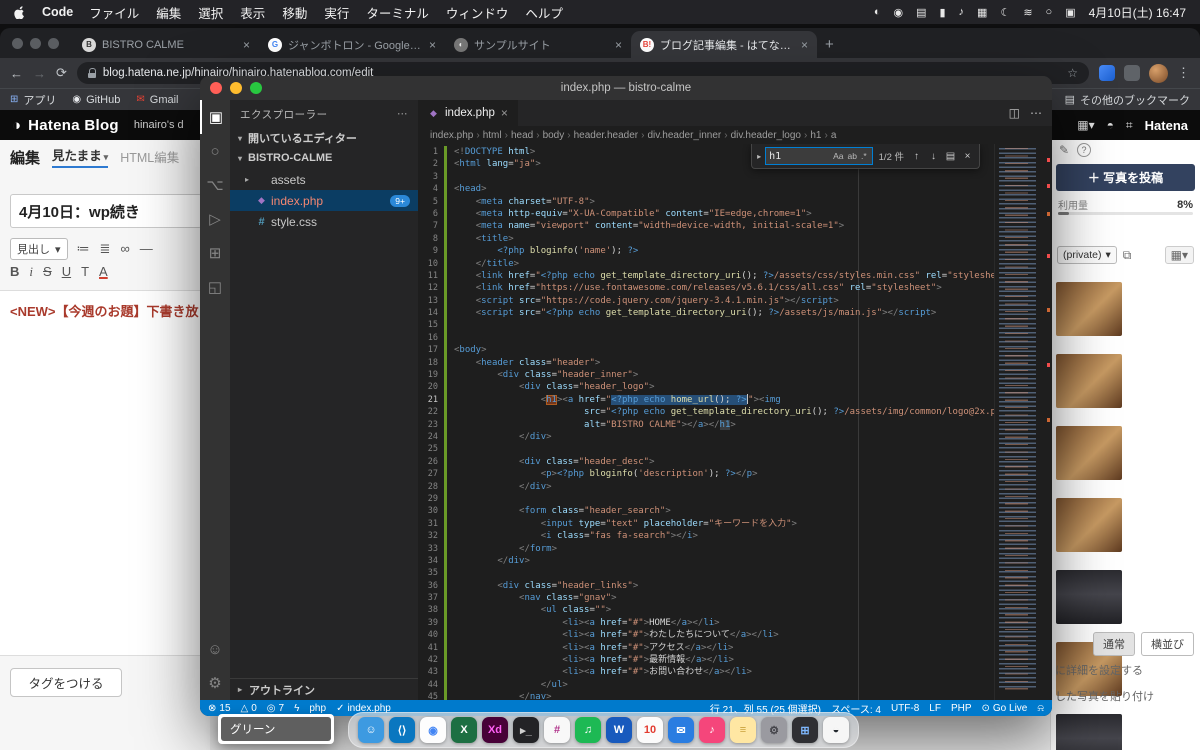 Image resolution: width=1200 pixels, height=750 pixels. What do you see at coordinates (215, 151) in the screenshot?
I see `search-icon: ○` at bounding box center [215, 151].